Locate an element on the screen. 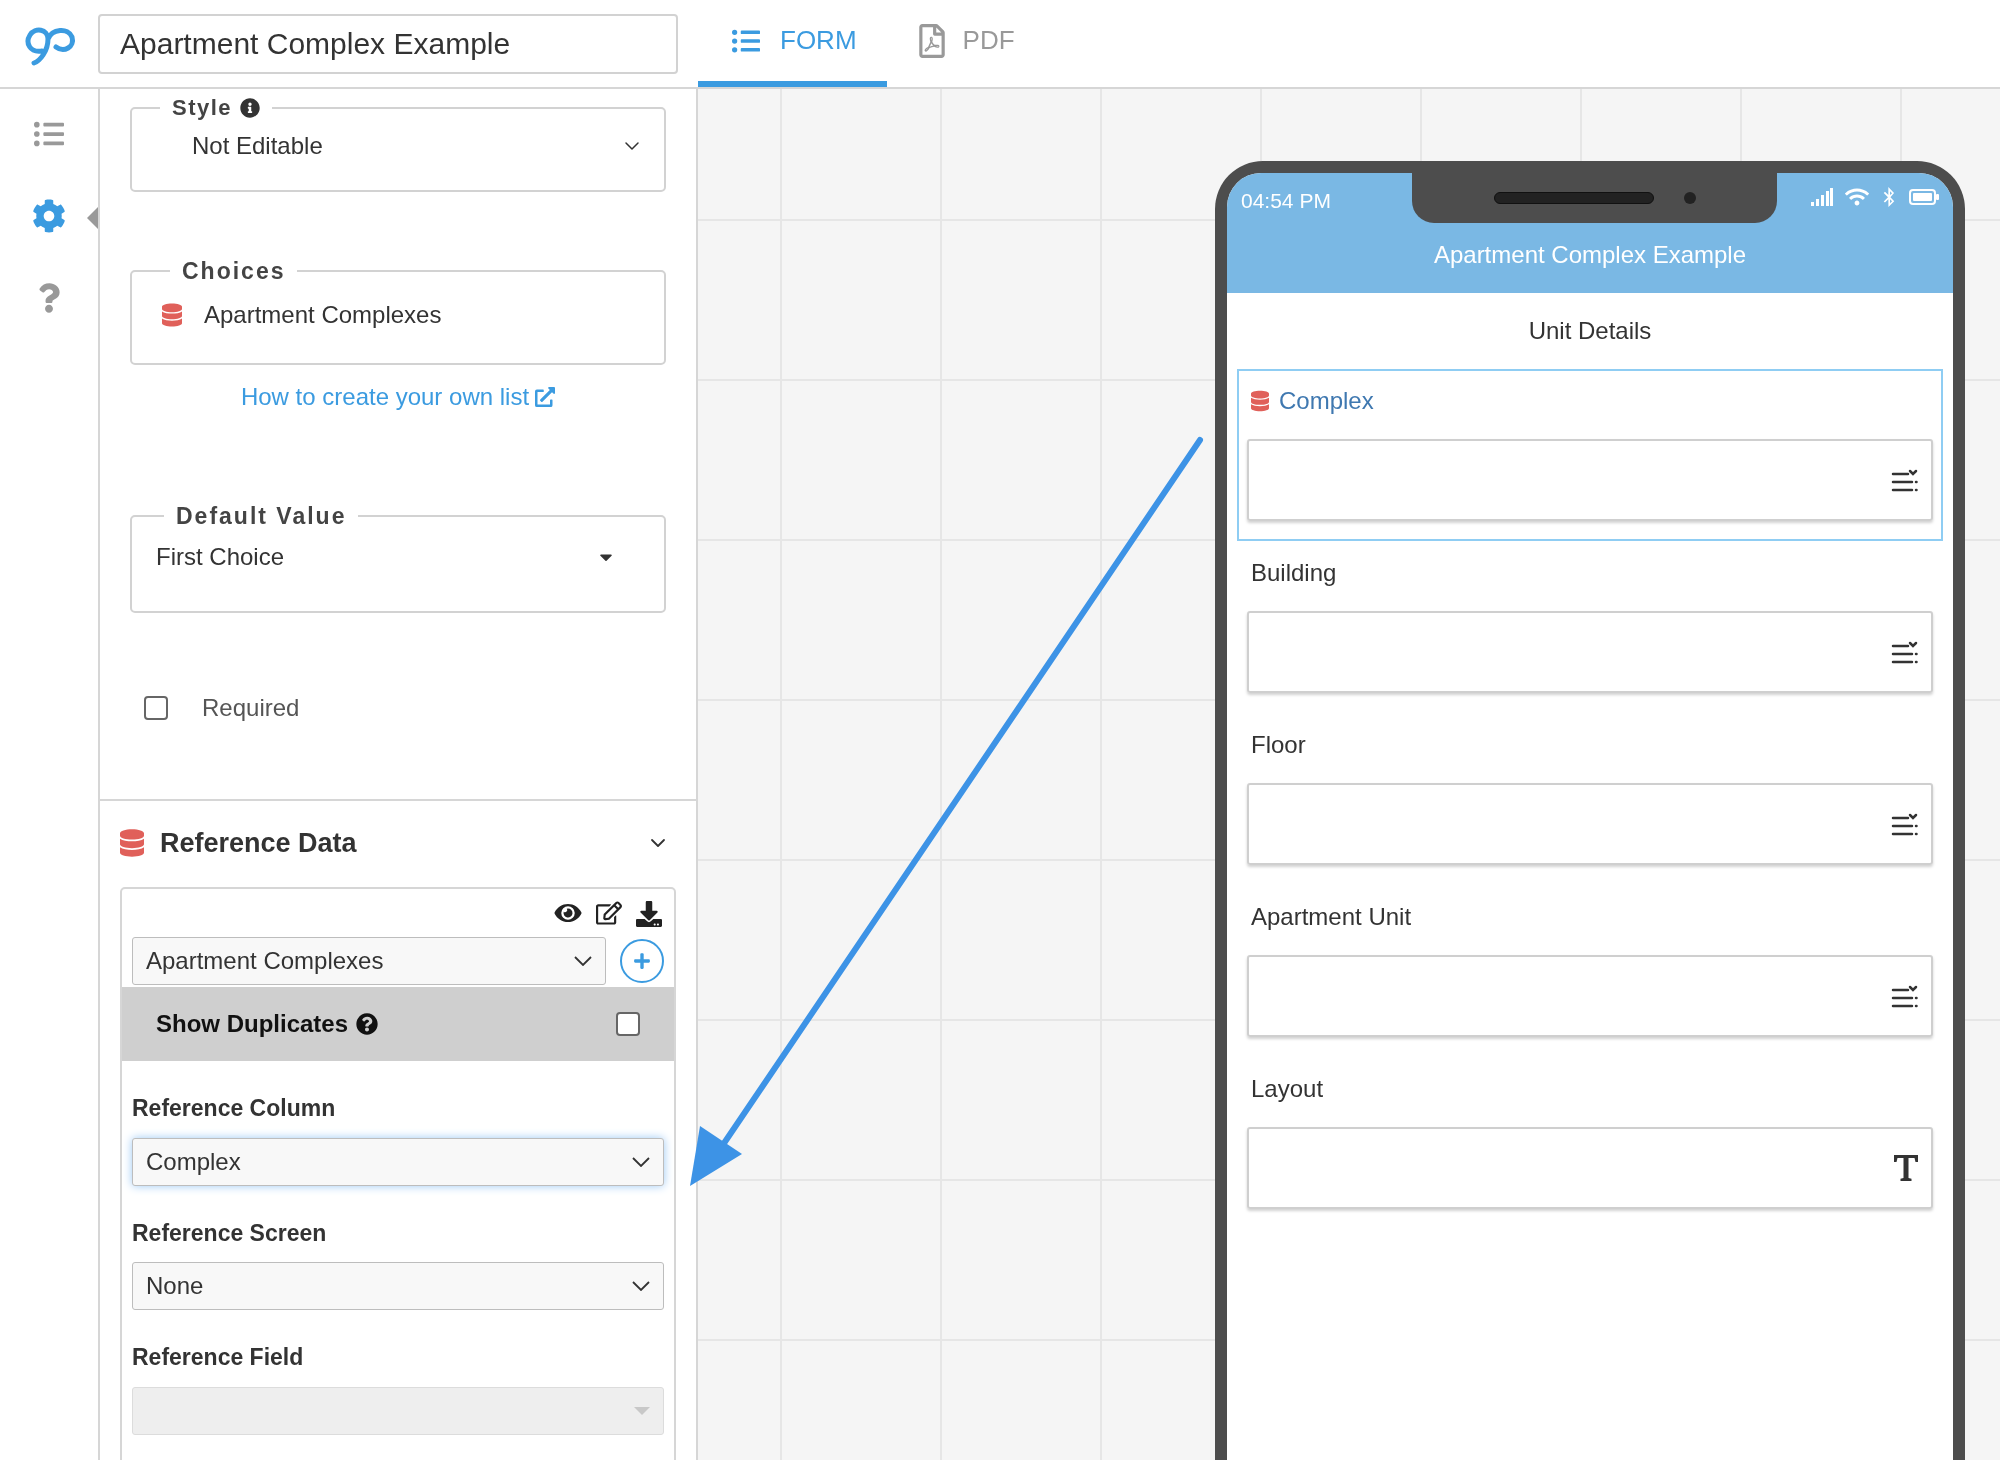 This screenshot has height=1460, width=2000. field-label: Reference Screen is located at coordinates (230, 1233).